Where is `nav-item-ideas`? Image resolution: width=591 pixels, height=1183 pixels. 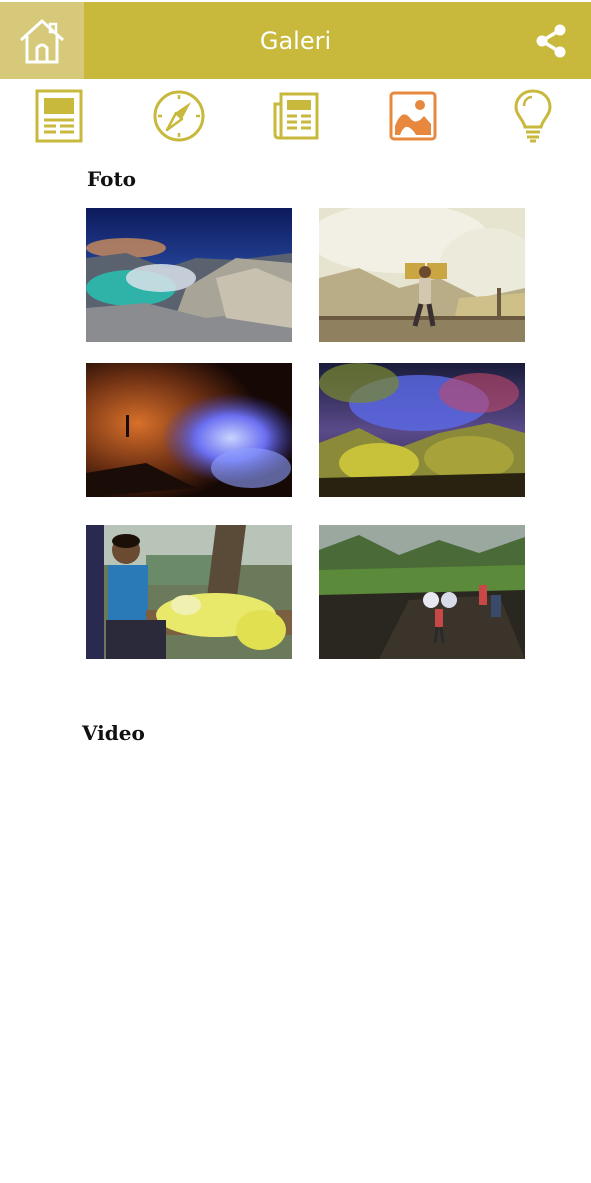 nav-item-ideas is located at coordinates (533, 116).